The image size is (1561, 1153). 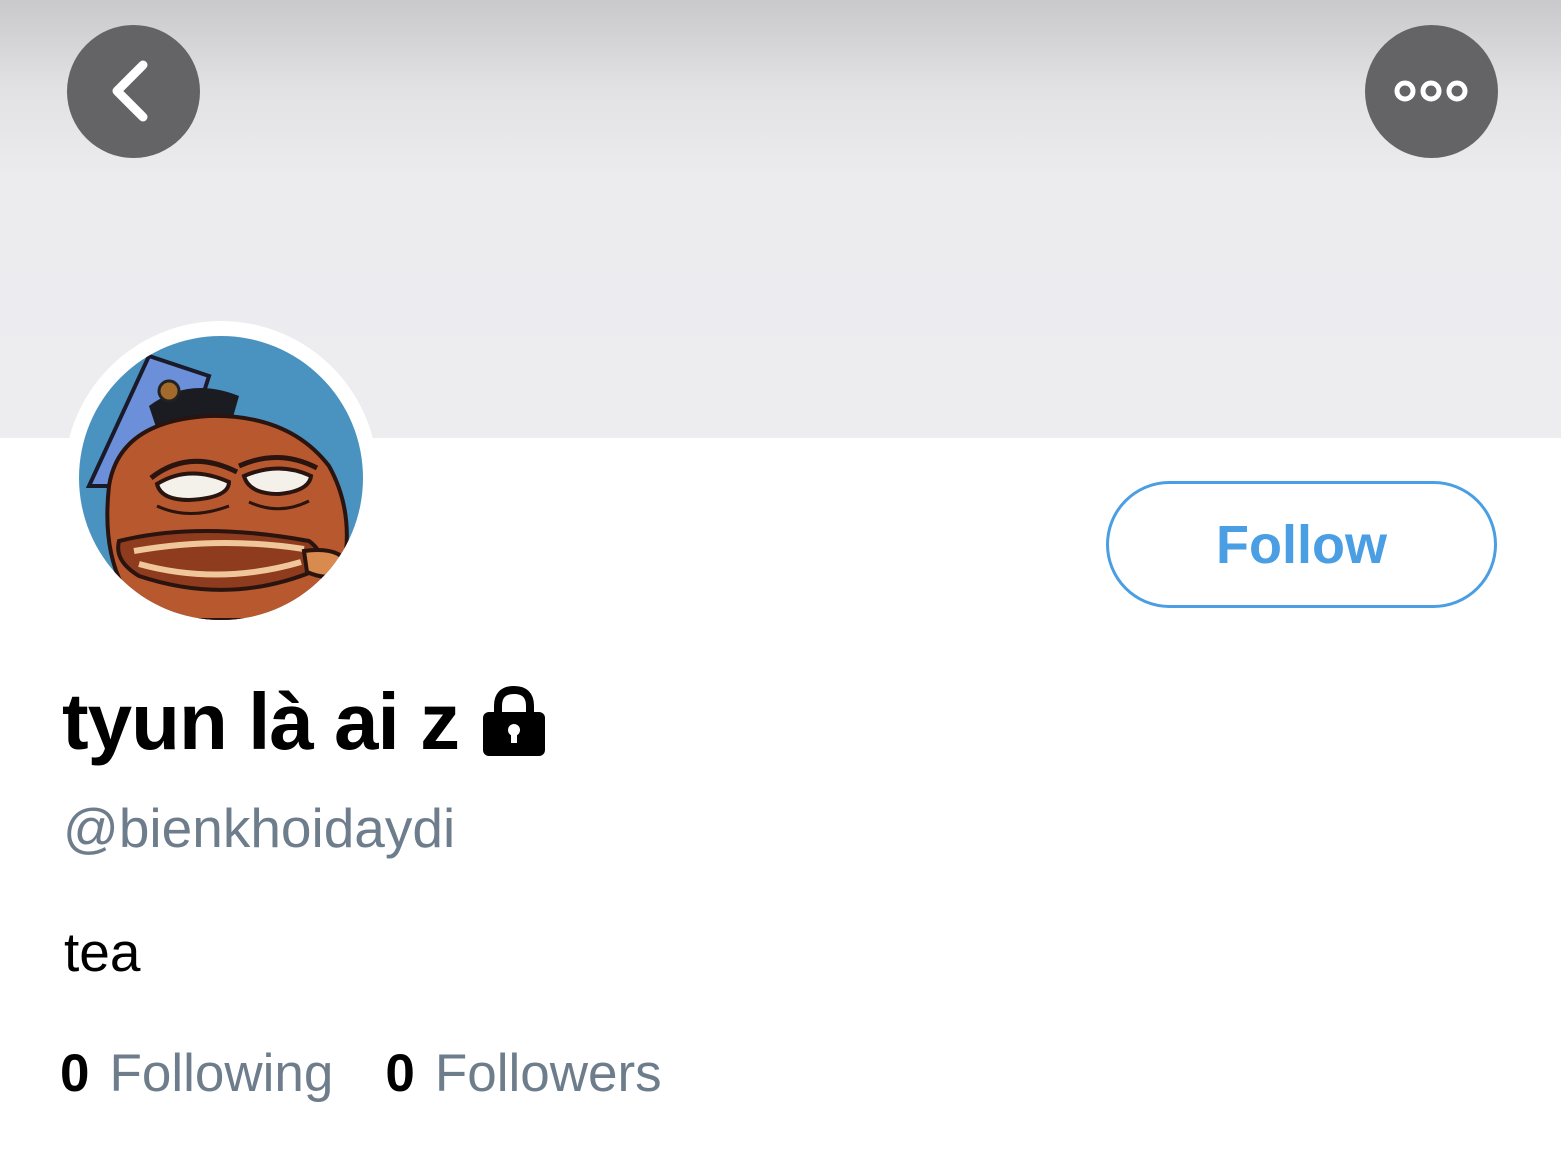 I want to click on follow-stats: 0 Following 0 Followers, so click(x=361, y=1073).